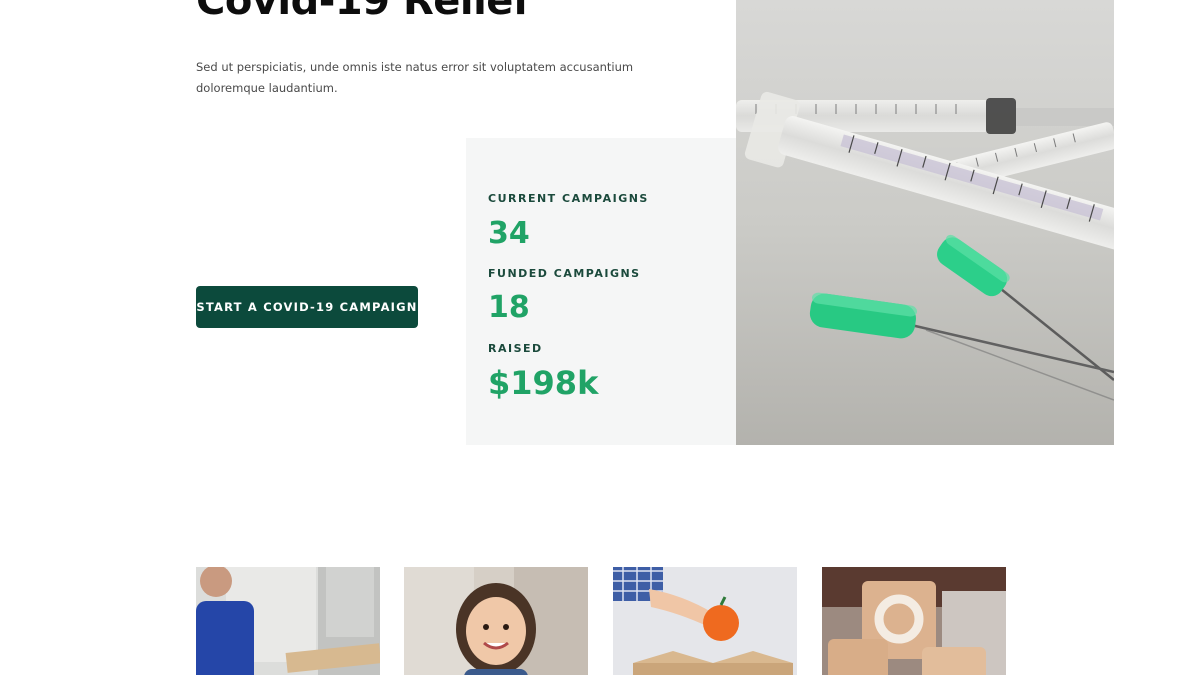 The width and height of the screenshot is (1200, 675). I want to click on start-campaign-button: START A COVID-19 CAMPAIGN, so click(307, 307).